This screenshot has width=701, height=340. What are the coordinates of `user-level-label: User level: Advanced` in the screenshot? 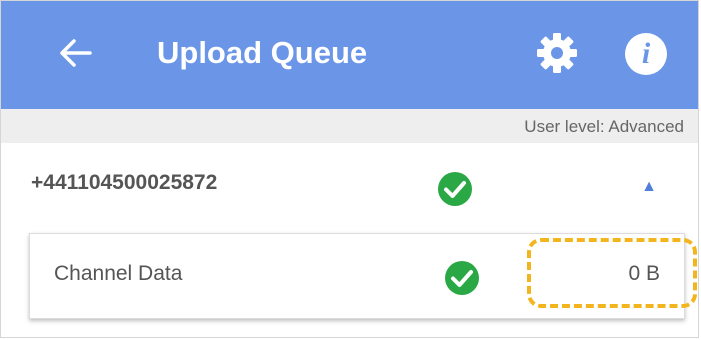 It's located at (604, 126).